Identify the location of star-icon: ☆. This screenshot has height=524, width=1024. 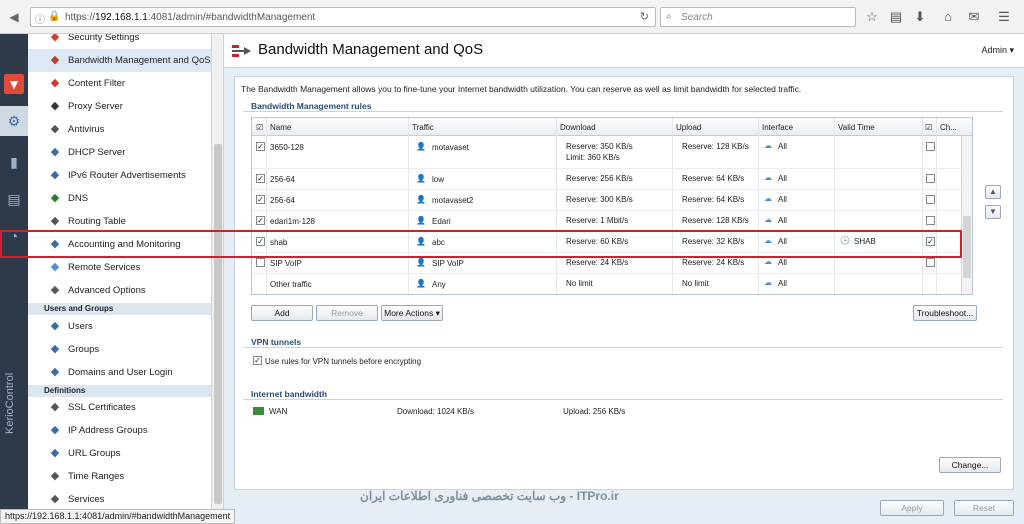
(872, 17).